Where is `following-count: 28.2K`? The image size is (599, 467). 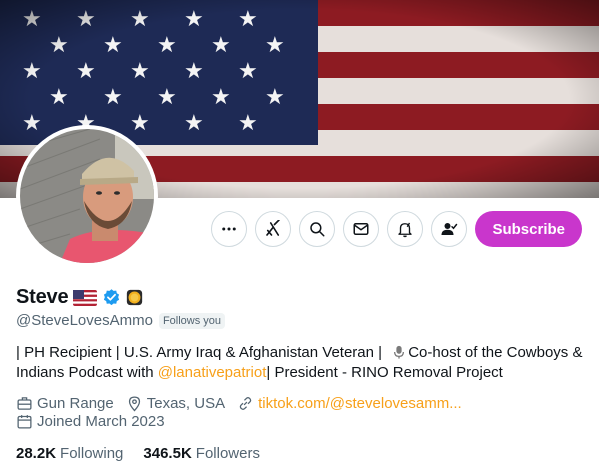 following-count: 28.2K is located at coordinates (36, 453).